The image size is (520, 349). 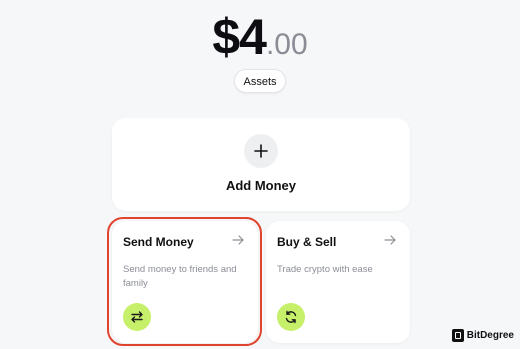 What do you see at coordinates (490, 335) in the screenshot?
I see `watermark-text: BitDegree` at bounding box center [490, 335].